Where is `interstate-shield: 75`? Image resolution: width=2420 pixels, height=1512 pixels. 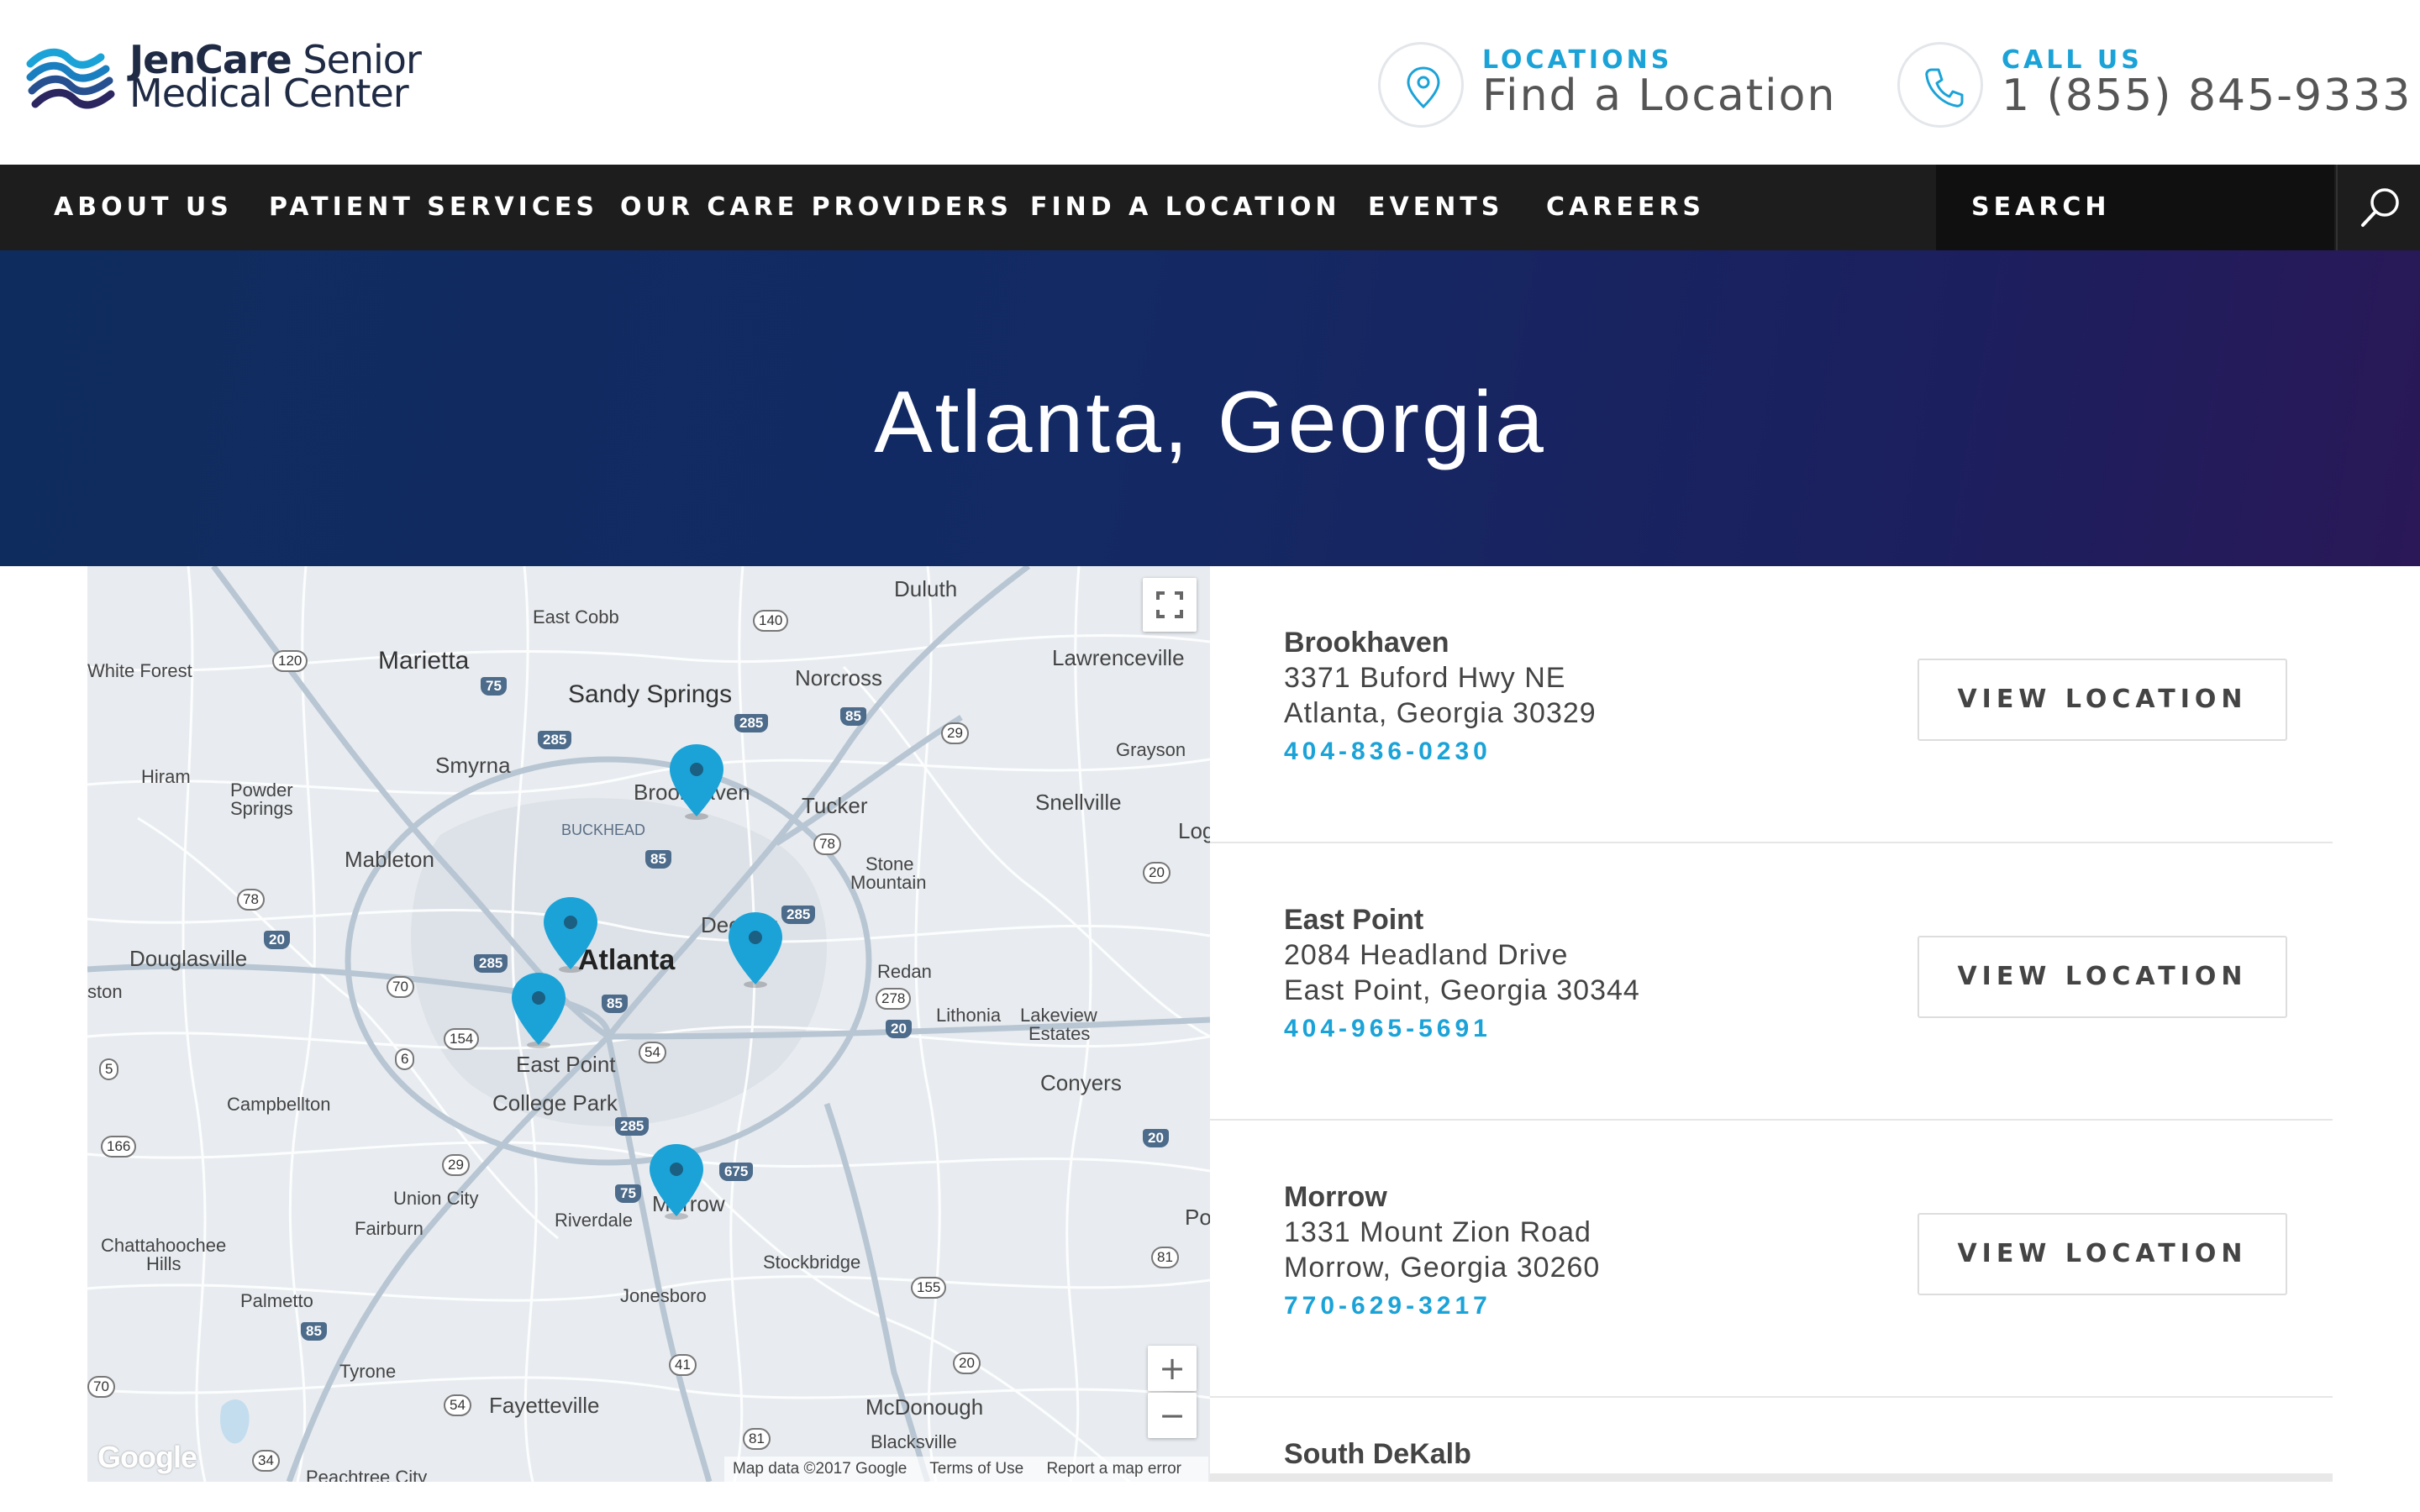
interstate-shield: 75 is located at coordinates (494, 686).